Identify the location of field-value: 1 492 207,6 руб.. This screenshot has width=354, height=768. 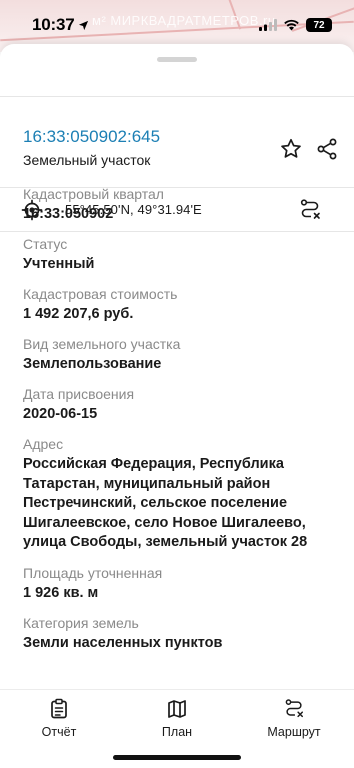
(78, 314).